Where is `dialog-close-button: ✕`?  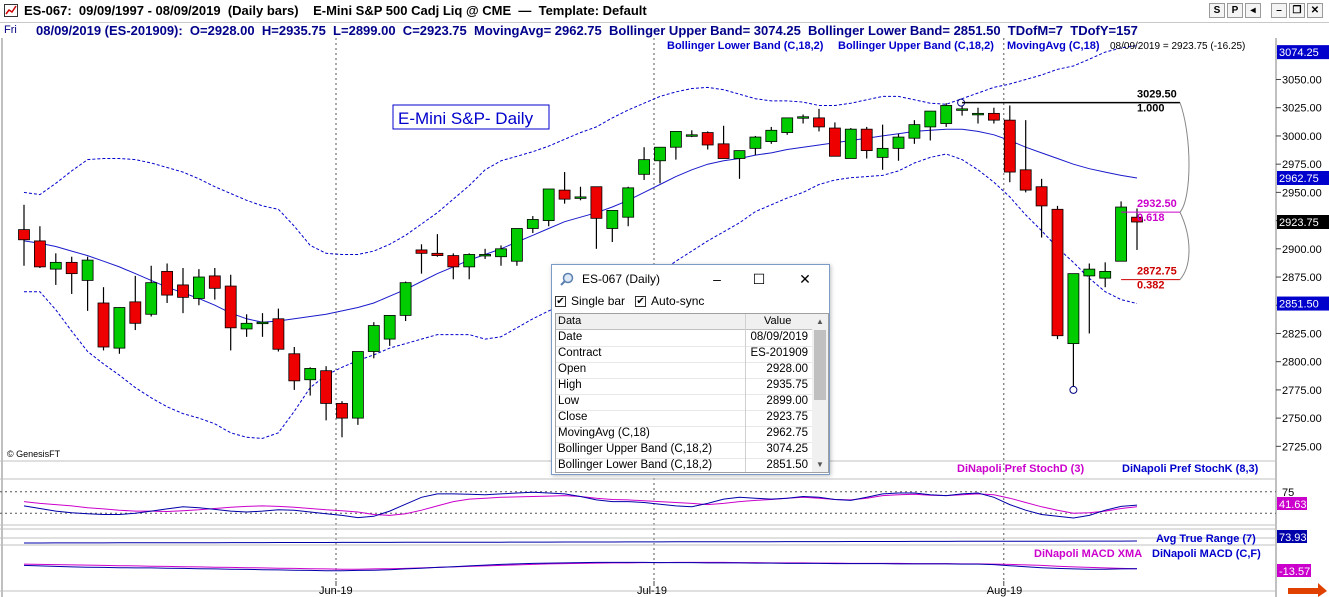 dialog-close-button: ✕ is located at coordinates (805, 279).